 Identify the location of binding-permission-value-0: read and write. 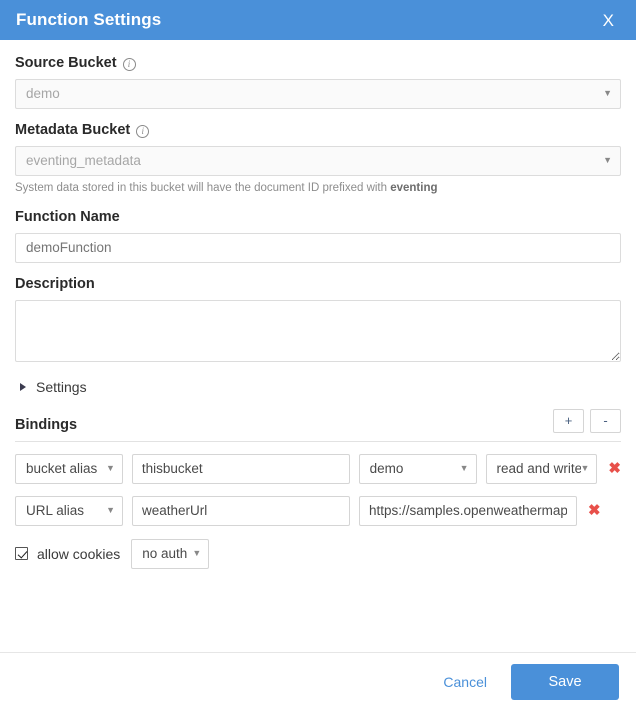
(538, 469).